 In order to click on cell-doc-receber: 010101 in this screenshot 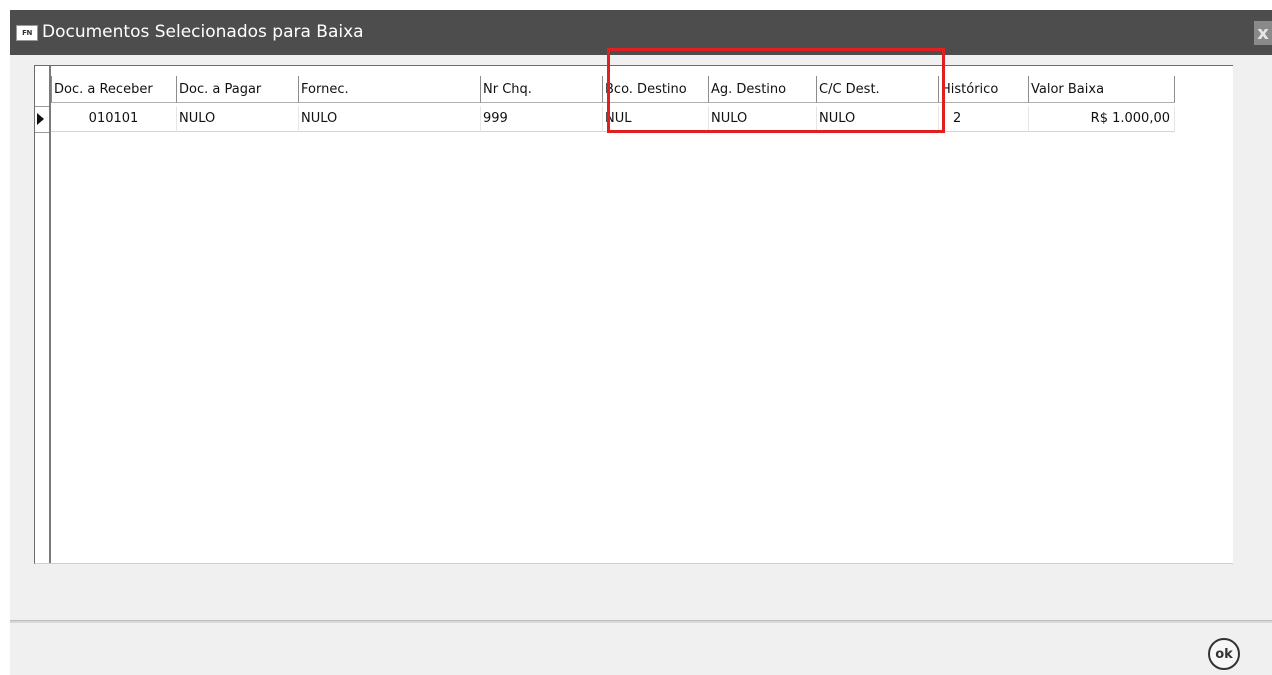, I will do `click(114, 119)`.